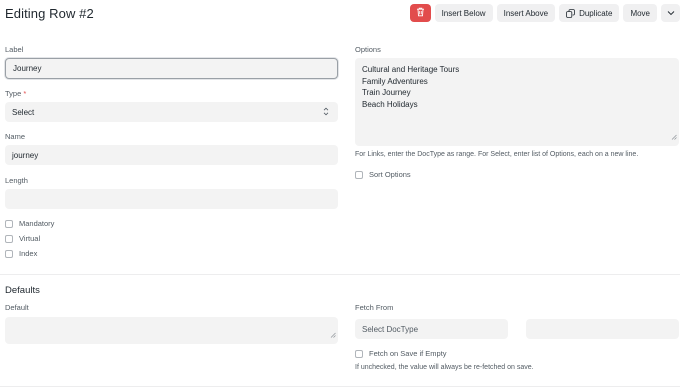  Describe the element at coordinates (602, 329) in the screenshot. I see `fetch-from-field-select` at that location.